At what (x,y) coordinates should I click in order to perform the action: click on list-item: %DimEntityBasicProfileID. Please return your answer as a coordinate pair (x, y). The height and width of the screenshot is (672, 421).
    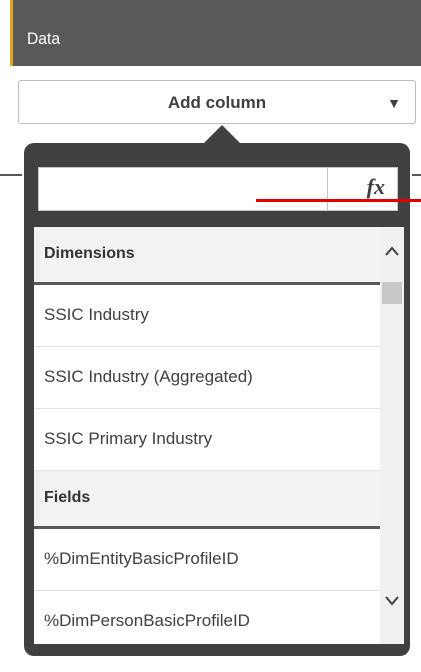
    Looking at the image, I should click on (207, 560).